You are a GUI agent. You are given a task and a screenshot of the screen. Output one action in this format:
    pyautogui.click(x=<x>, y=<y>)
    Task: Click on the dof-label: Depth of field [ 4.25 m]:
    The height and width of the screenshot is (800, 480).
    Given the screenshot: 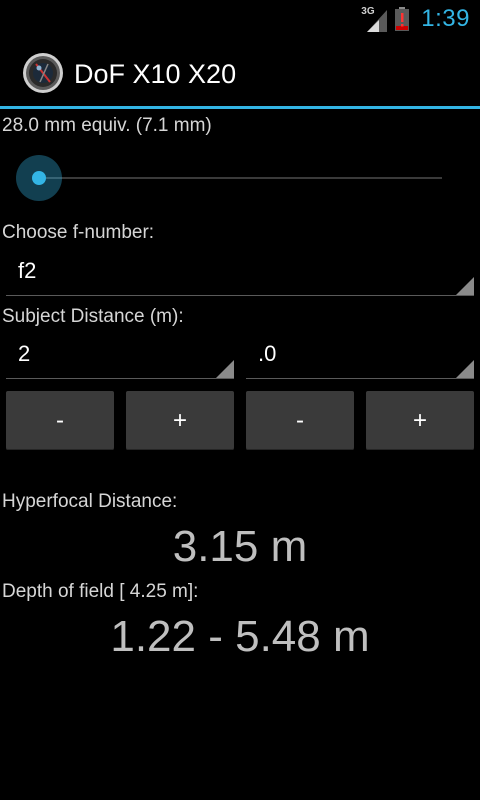 What is the action you would take?
    pyautogui.click(x=100, y=591)
    